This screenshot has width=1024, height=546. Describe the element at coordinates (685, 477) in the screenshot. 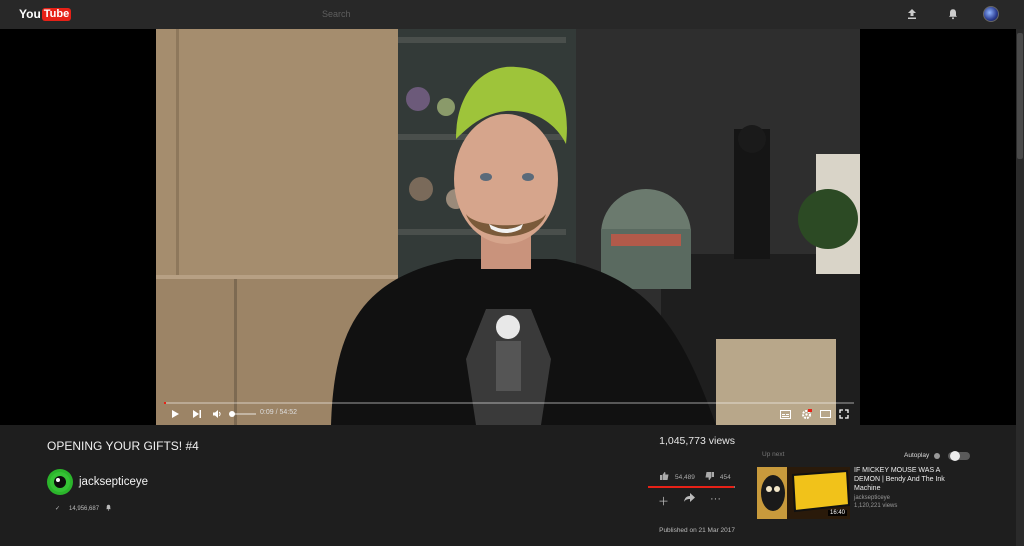

I see `like-count: 54,489` at that location.